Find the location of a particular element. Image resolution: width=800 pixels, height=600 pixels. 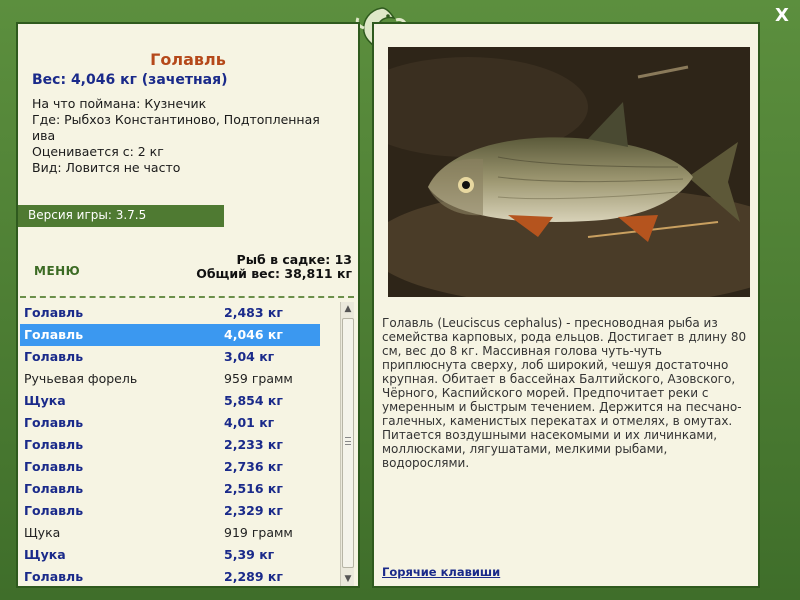

info-location-cont: ива is located at coordinates (44, 135).